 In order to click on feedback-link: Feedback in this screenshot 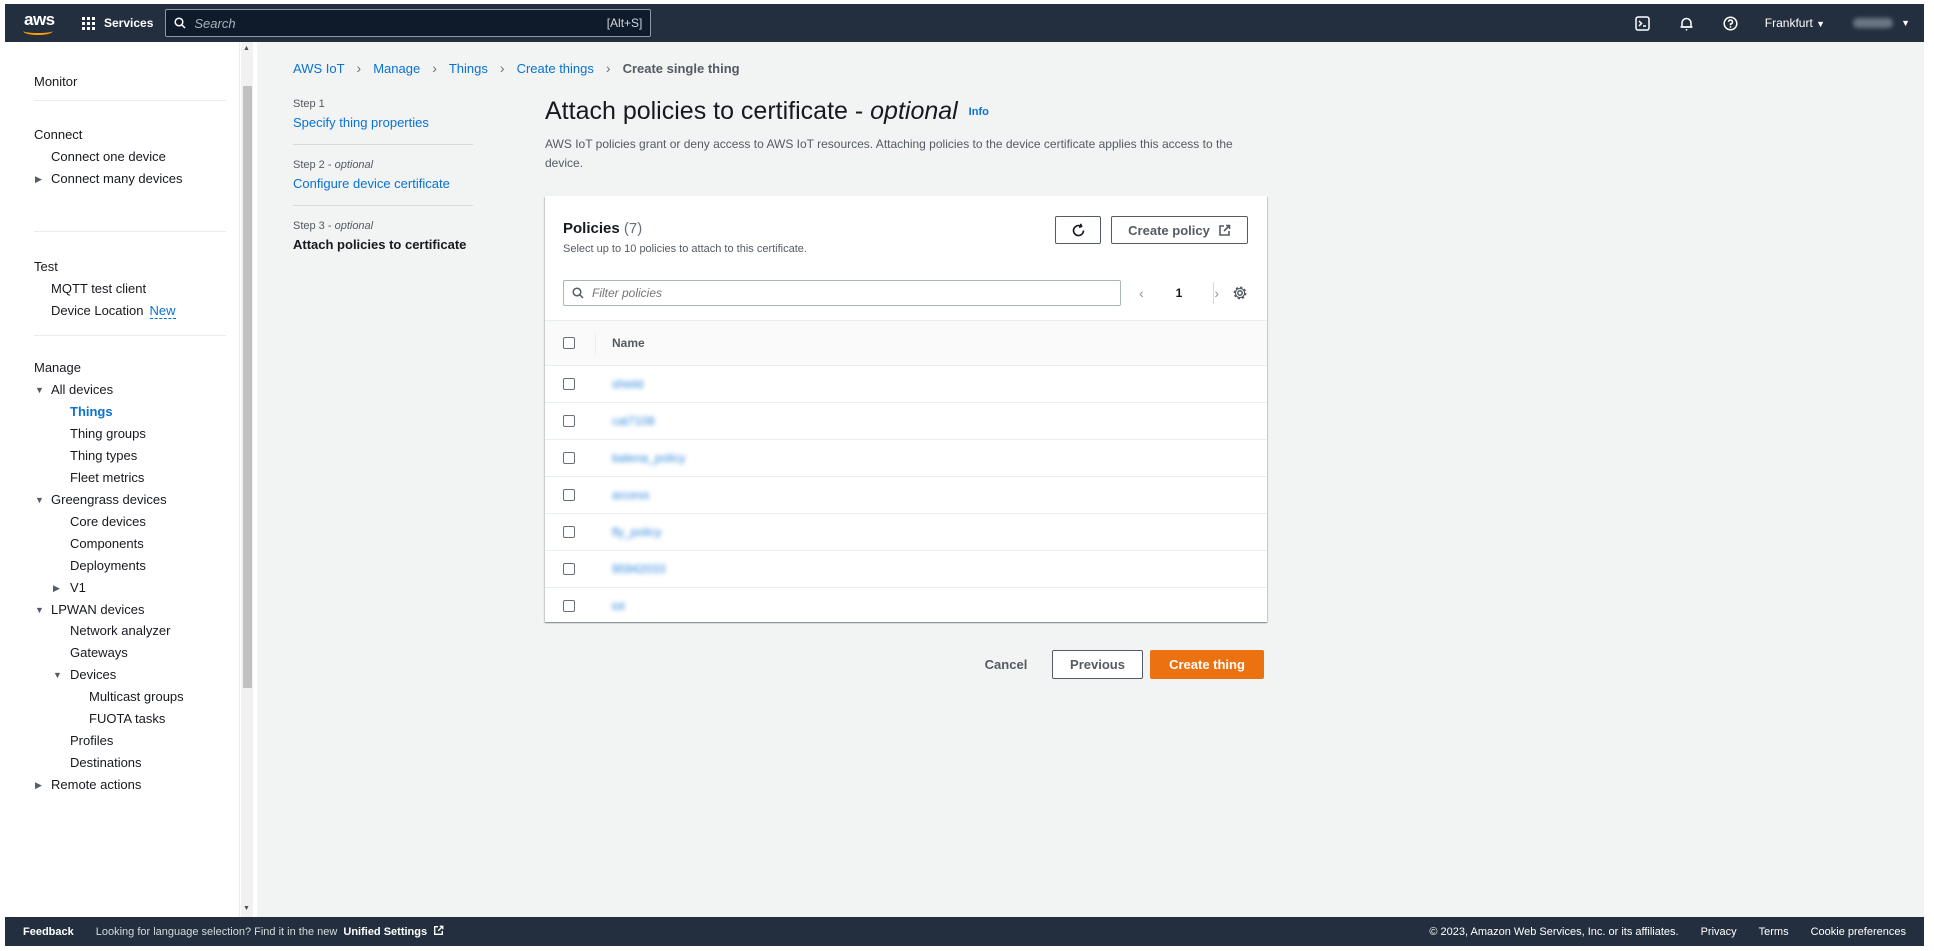, I will do `click(48, 932)`.